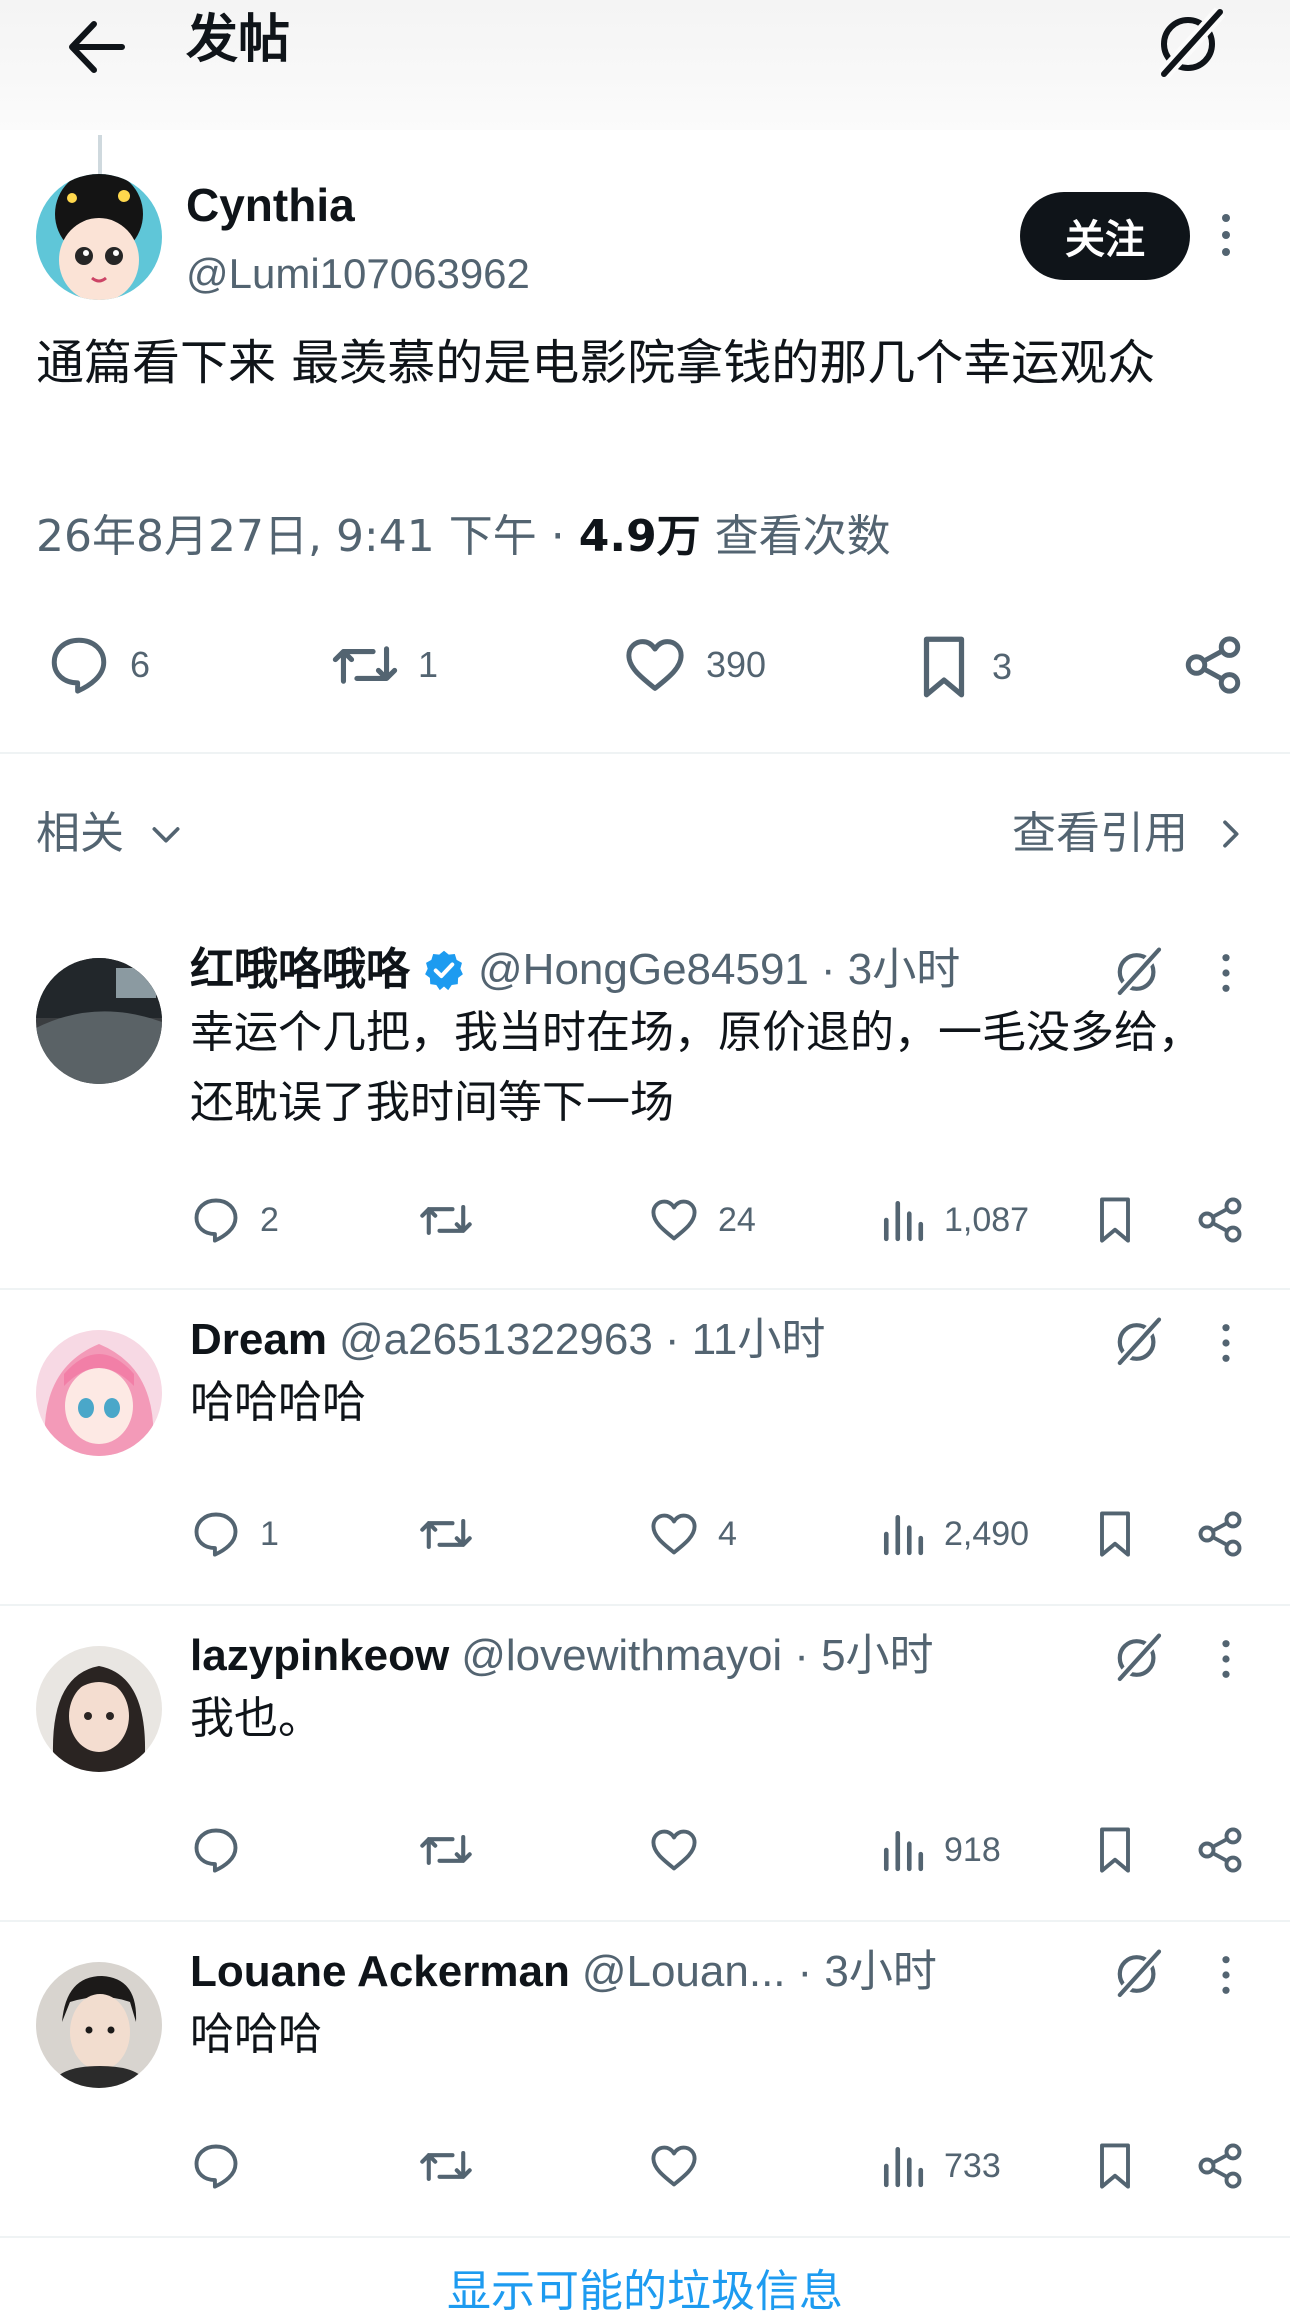  I want to click on like-stat: 4, so click(692, 1534).